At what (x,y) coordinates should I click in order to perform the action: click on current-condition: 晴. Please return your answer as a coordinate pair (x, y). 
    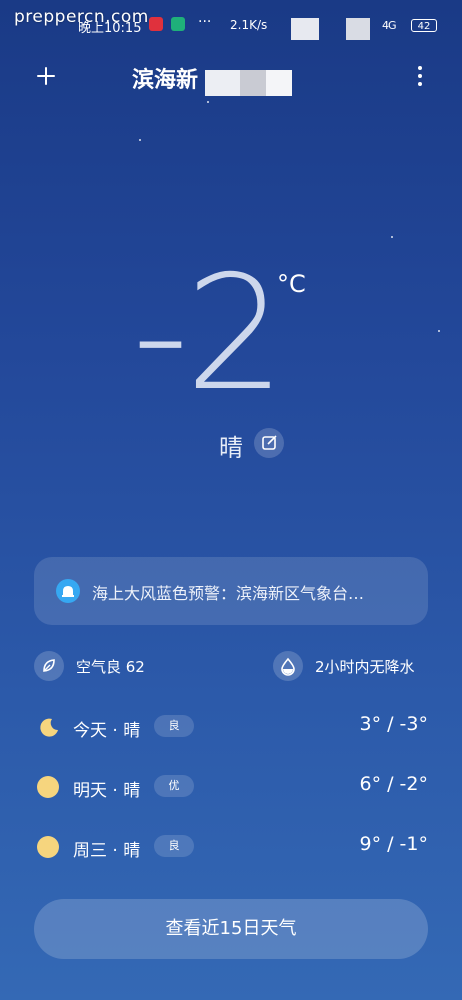
    Looking at the image, I should click on (231, 448).